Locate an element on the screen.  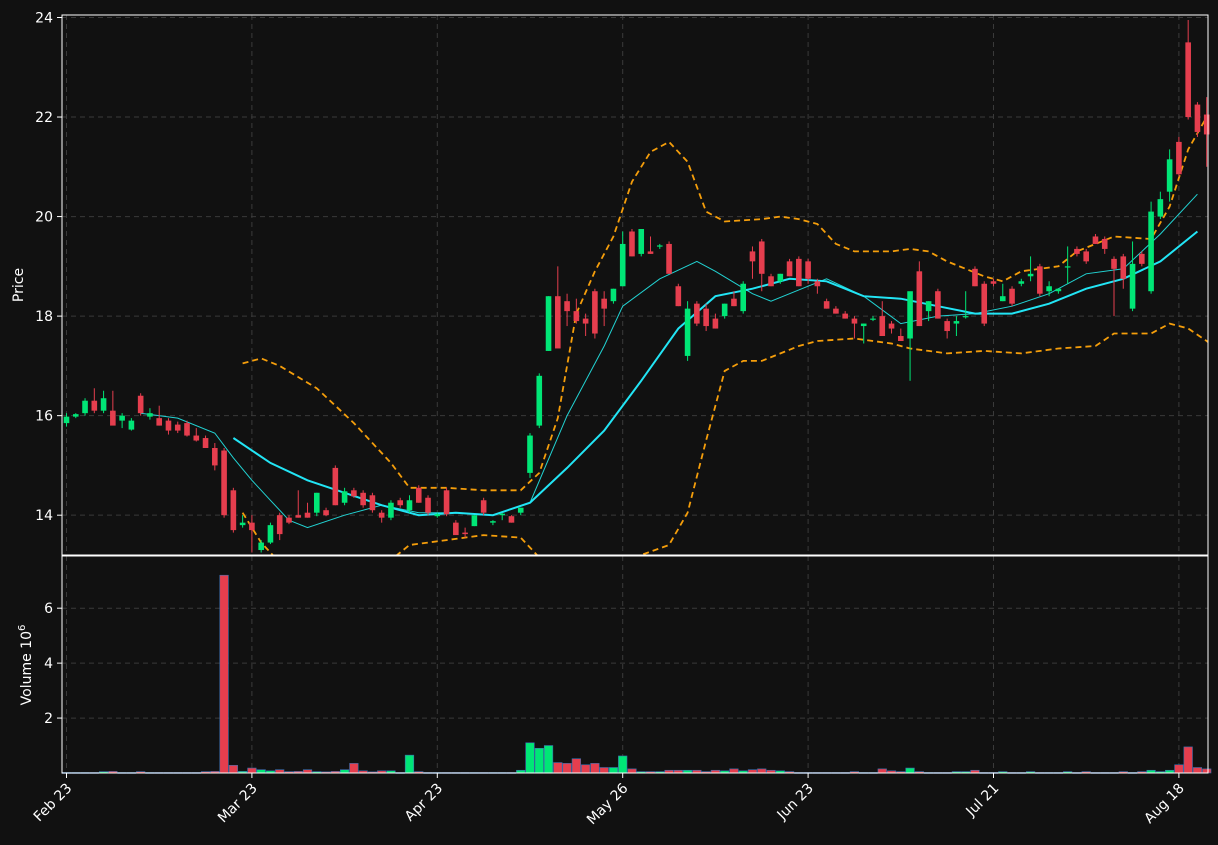
price-tick-label: 20 is located at coordinates (44, 218).